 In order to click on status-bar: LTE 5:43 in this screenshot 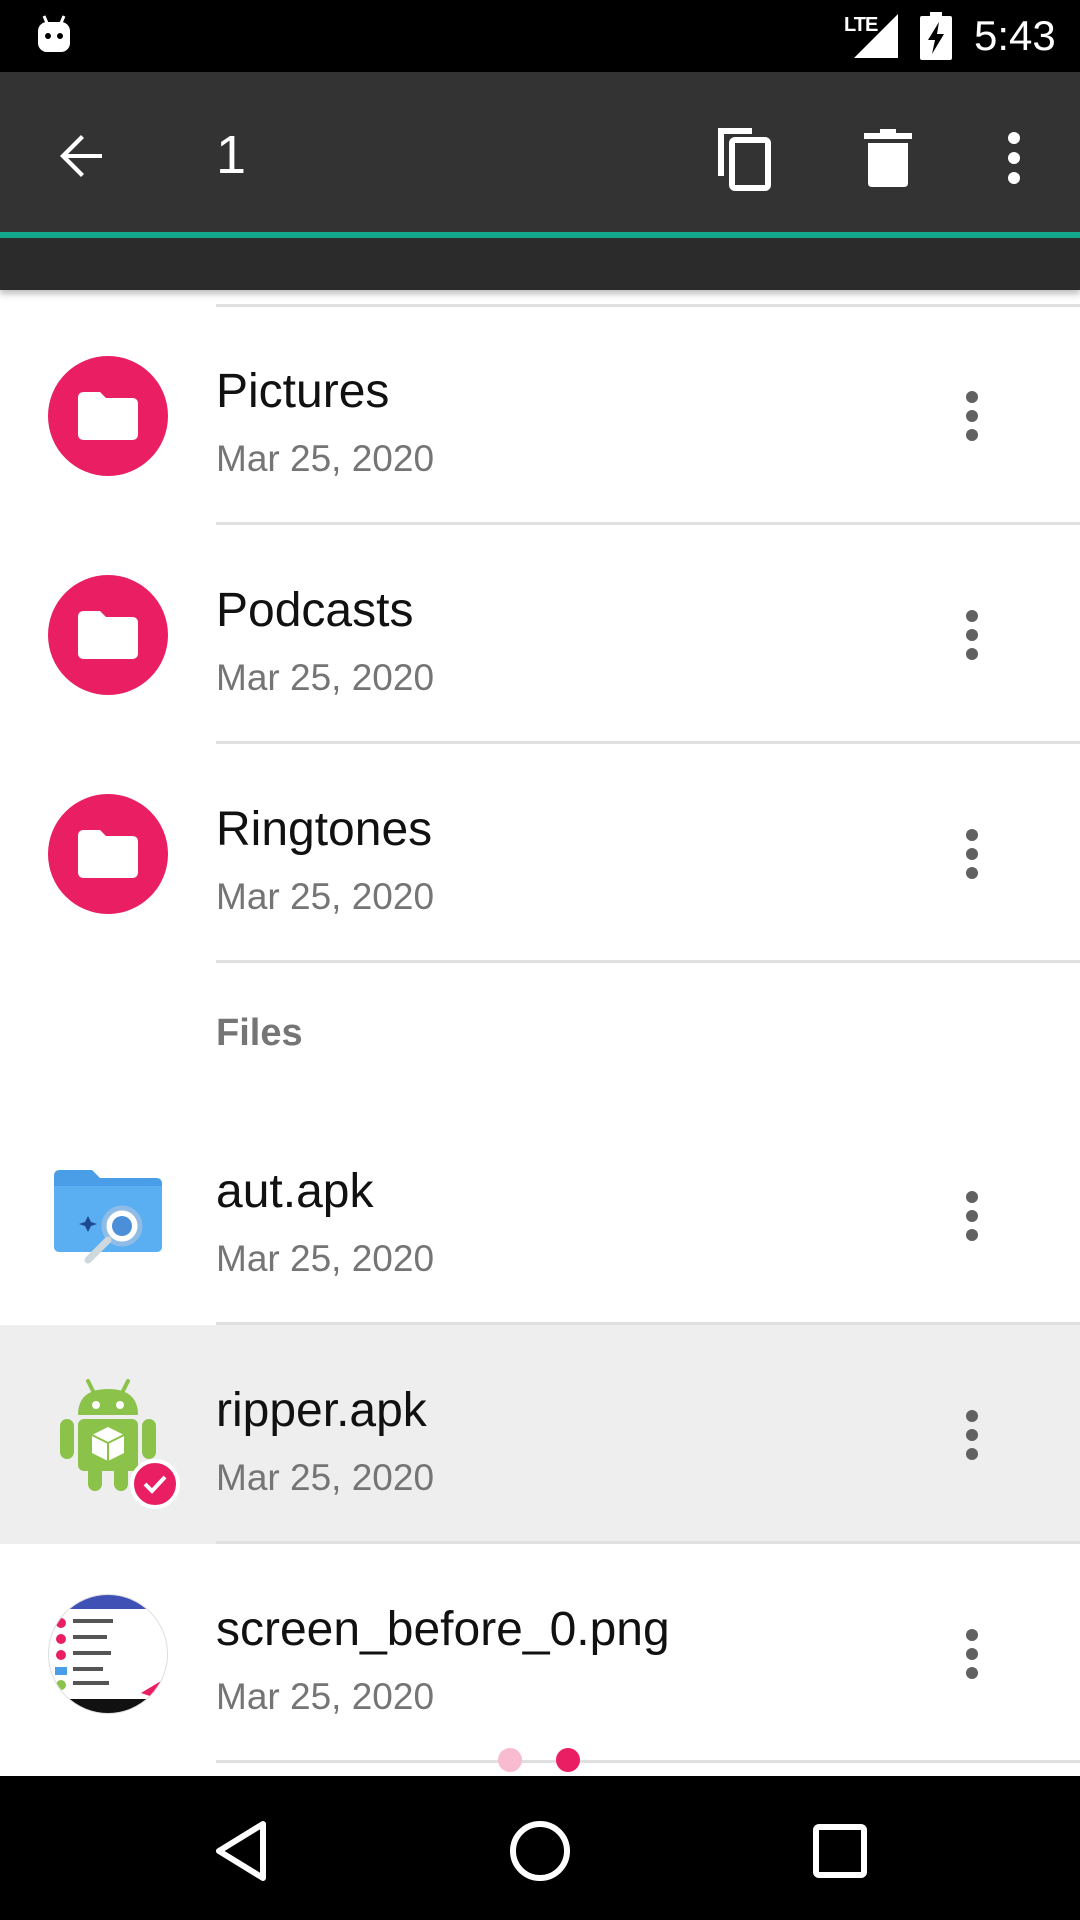, I will do `click(540, 36)`.